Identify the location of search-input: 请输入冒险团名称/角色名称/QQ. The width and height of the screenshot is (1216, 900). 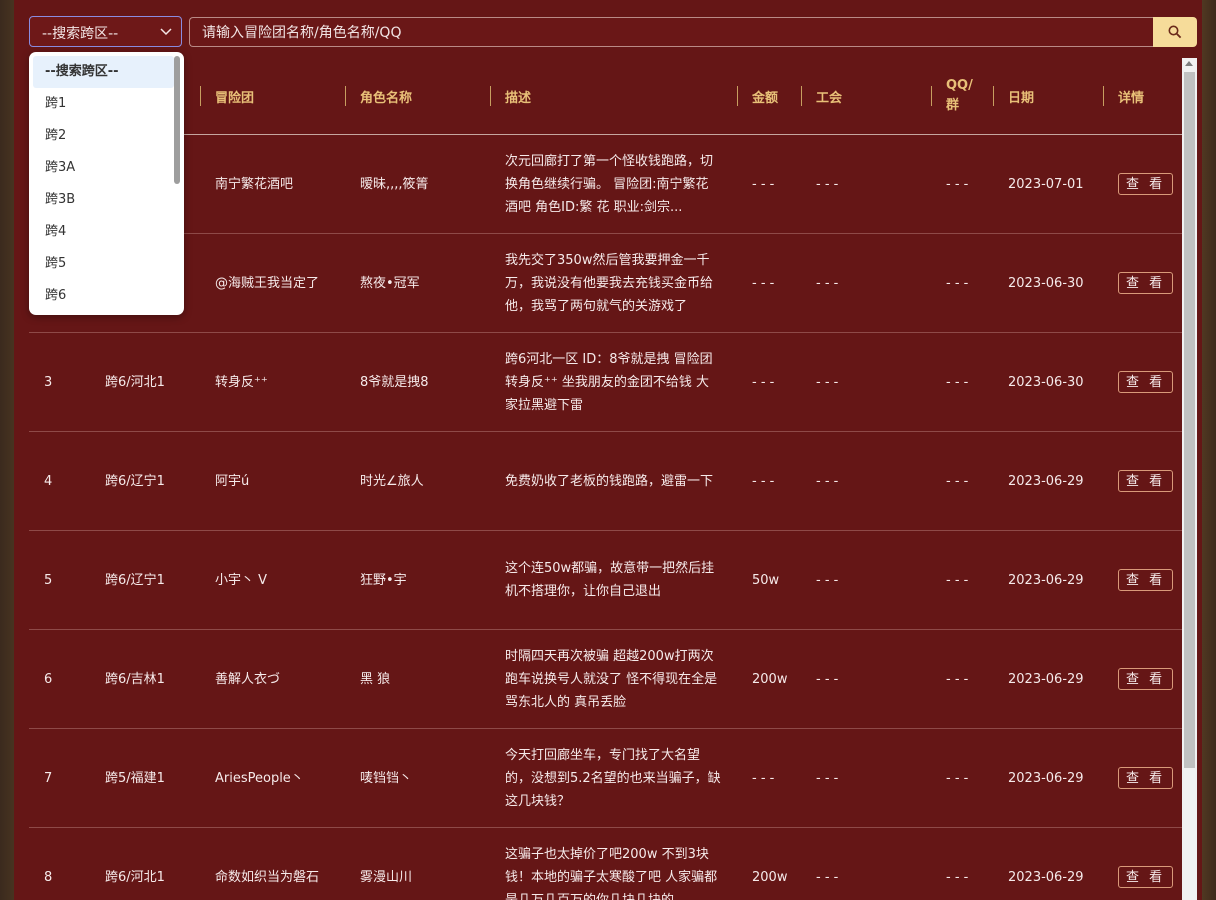
(671, 32).